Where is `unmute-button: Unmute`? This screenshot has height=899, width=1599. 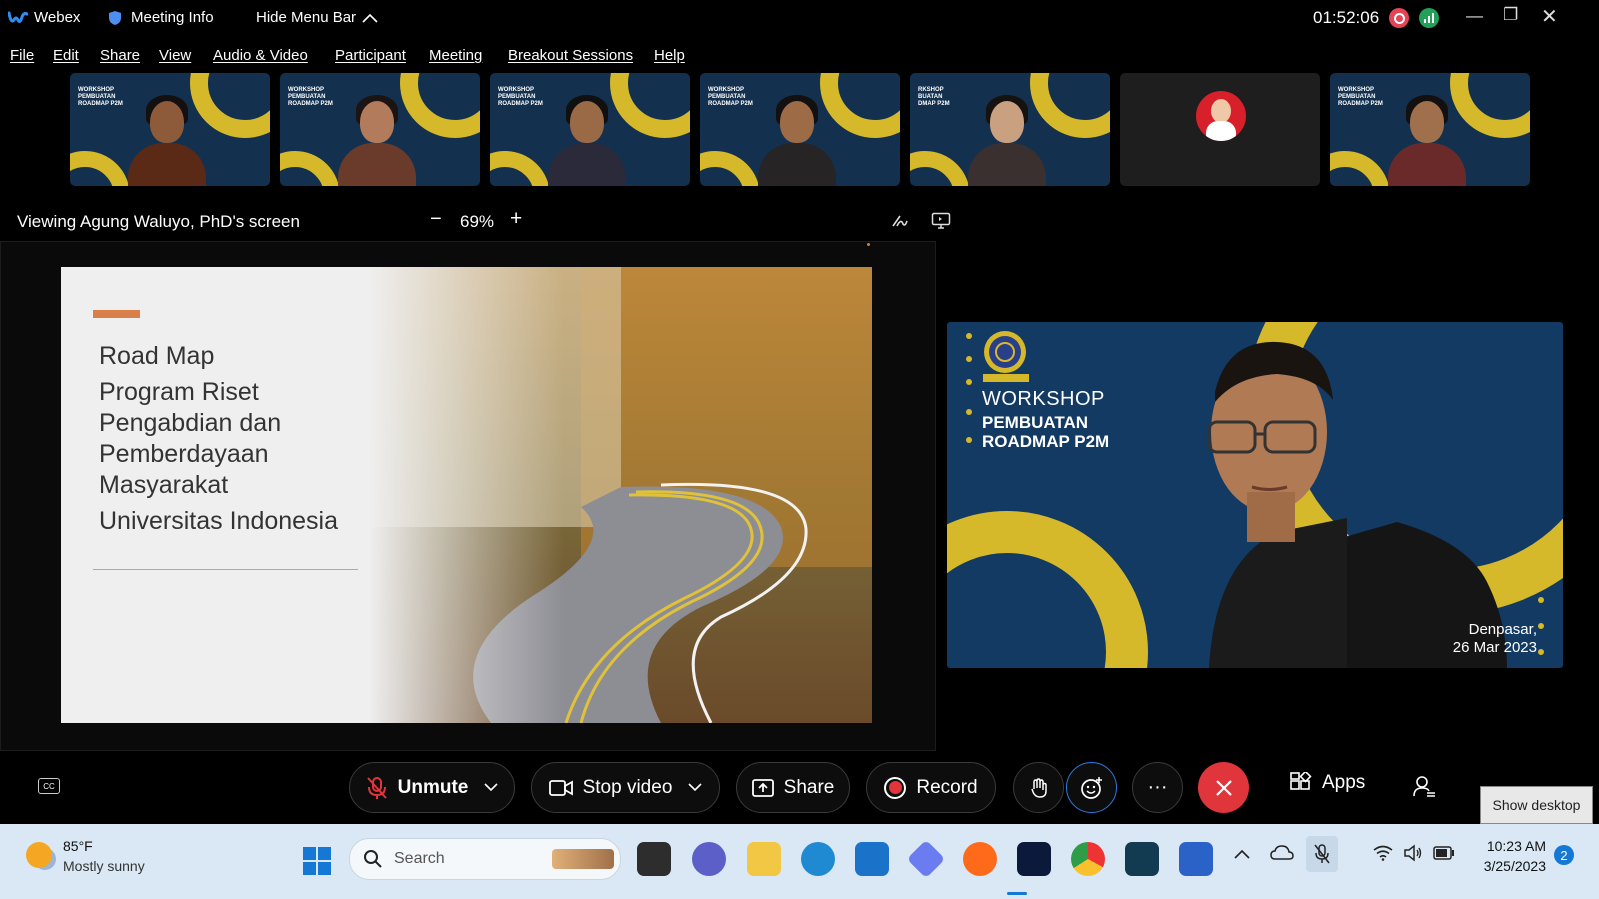
unmute-button: Unmute is located at coordinates (432, 787).